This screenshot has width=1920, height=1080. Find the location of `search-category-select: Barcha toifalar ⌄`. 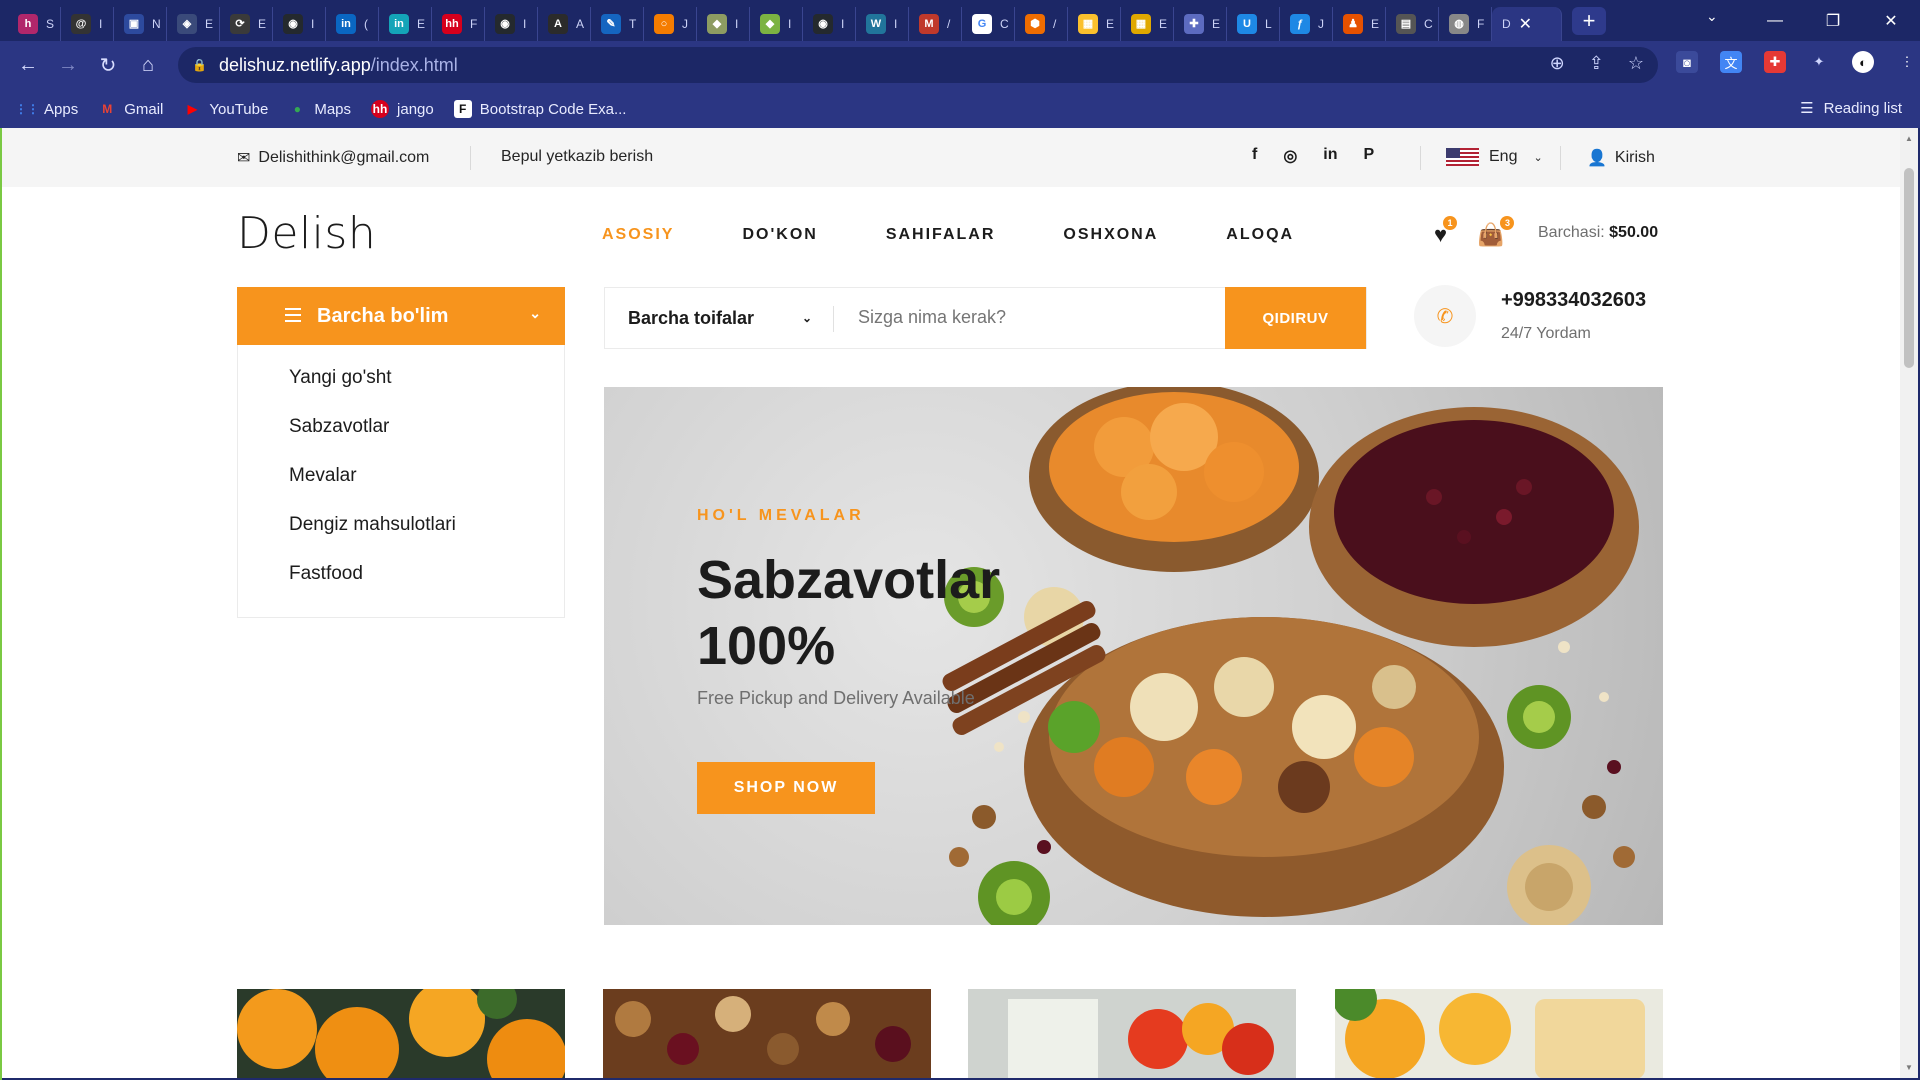

search-category-select: Barcha toifalar ⌄ is located at coordinates (719, 318).